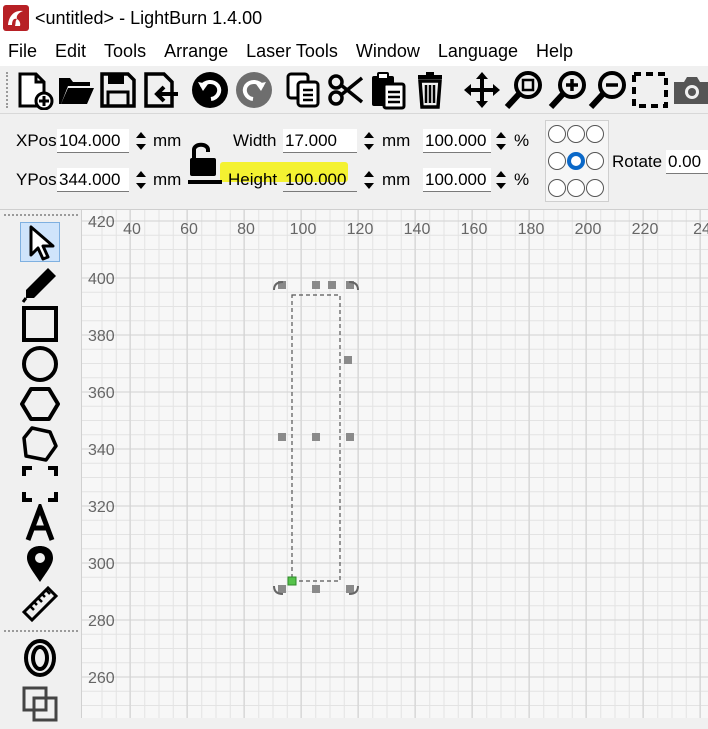 The width and height of the screenshot is (708, 729). I want to click on height-label: Height, so click(253, 179).